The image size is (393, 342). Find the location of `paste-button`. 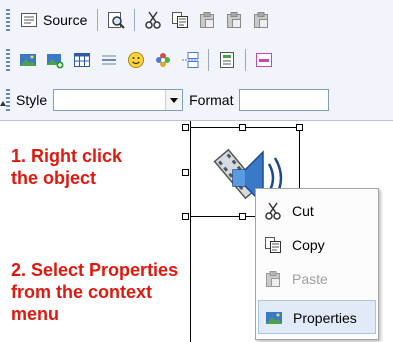

paste-button is located at coordinates (207, 20).